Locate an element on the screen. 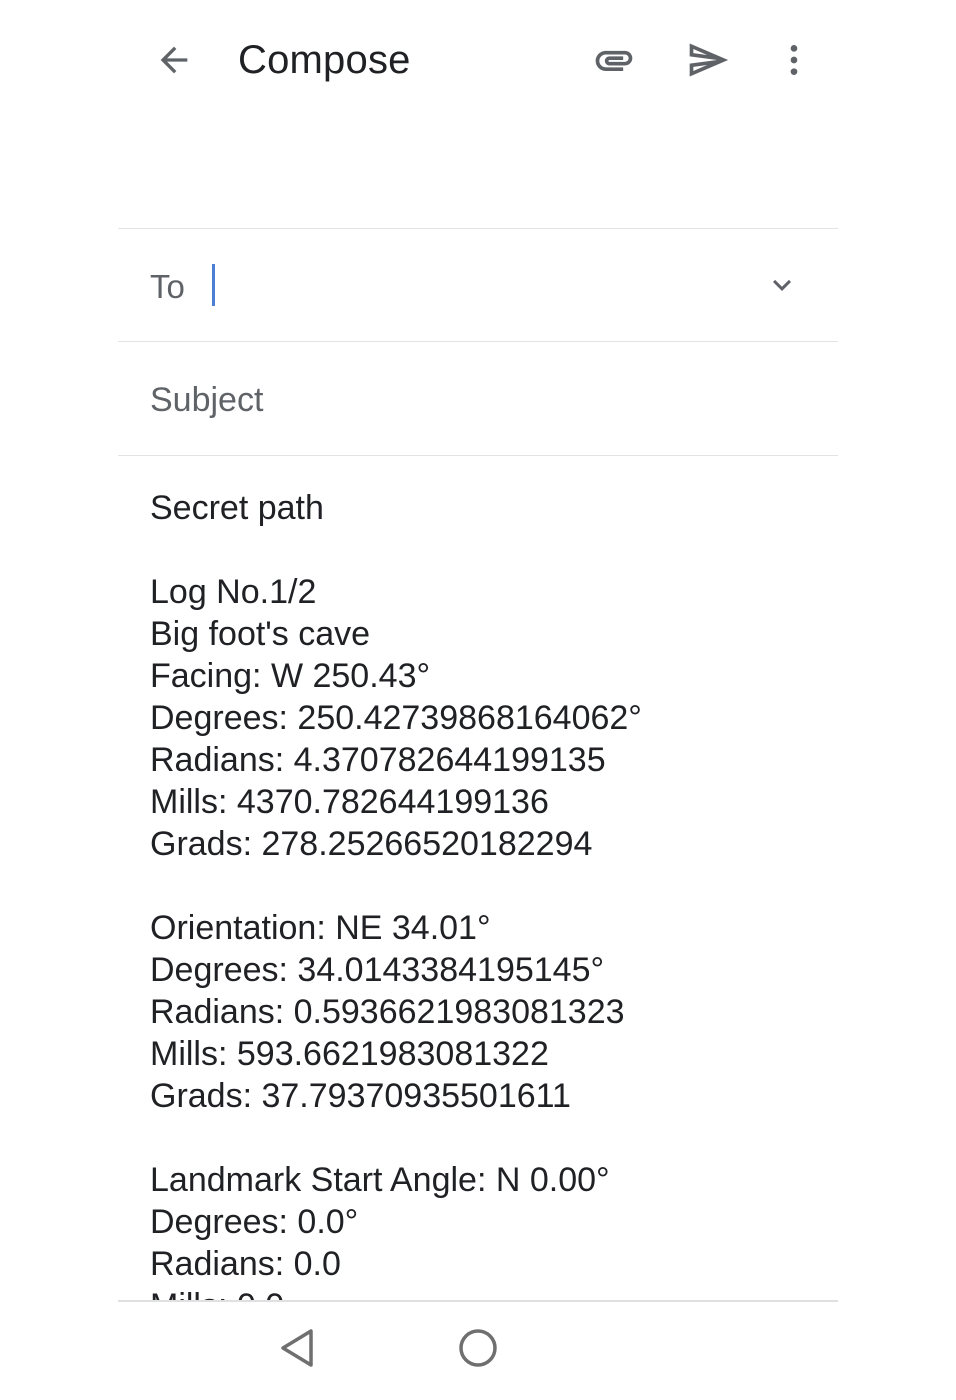 The image size is (956, 1400). to-row: To is located at coordinates (478, 285).